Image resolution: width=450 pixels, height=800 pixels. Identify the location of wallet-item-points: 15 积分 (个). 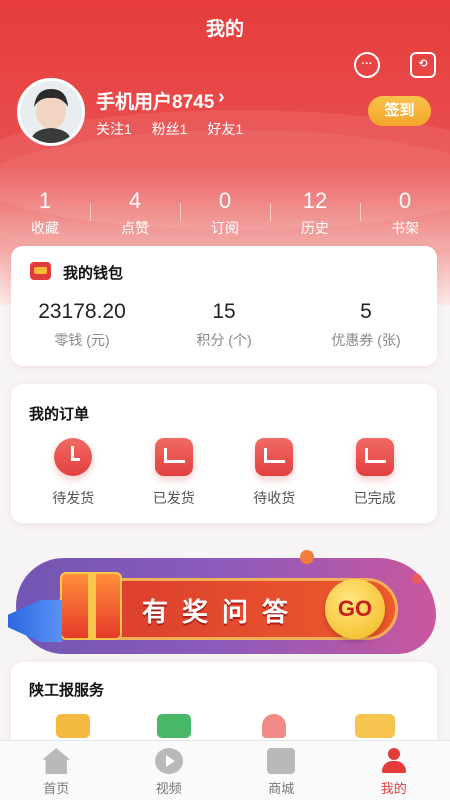
(224, 325).